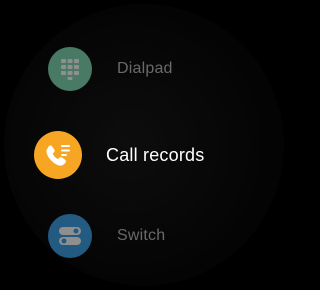 This screenshot has width=320, height=290. I want to click on menu-item-dialpad: Dialpad, so click(110, 69).